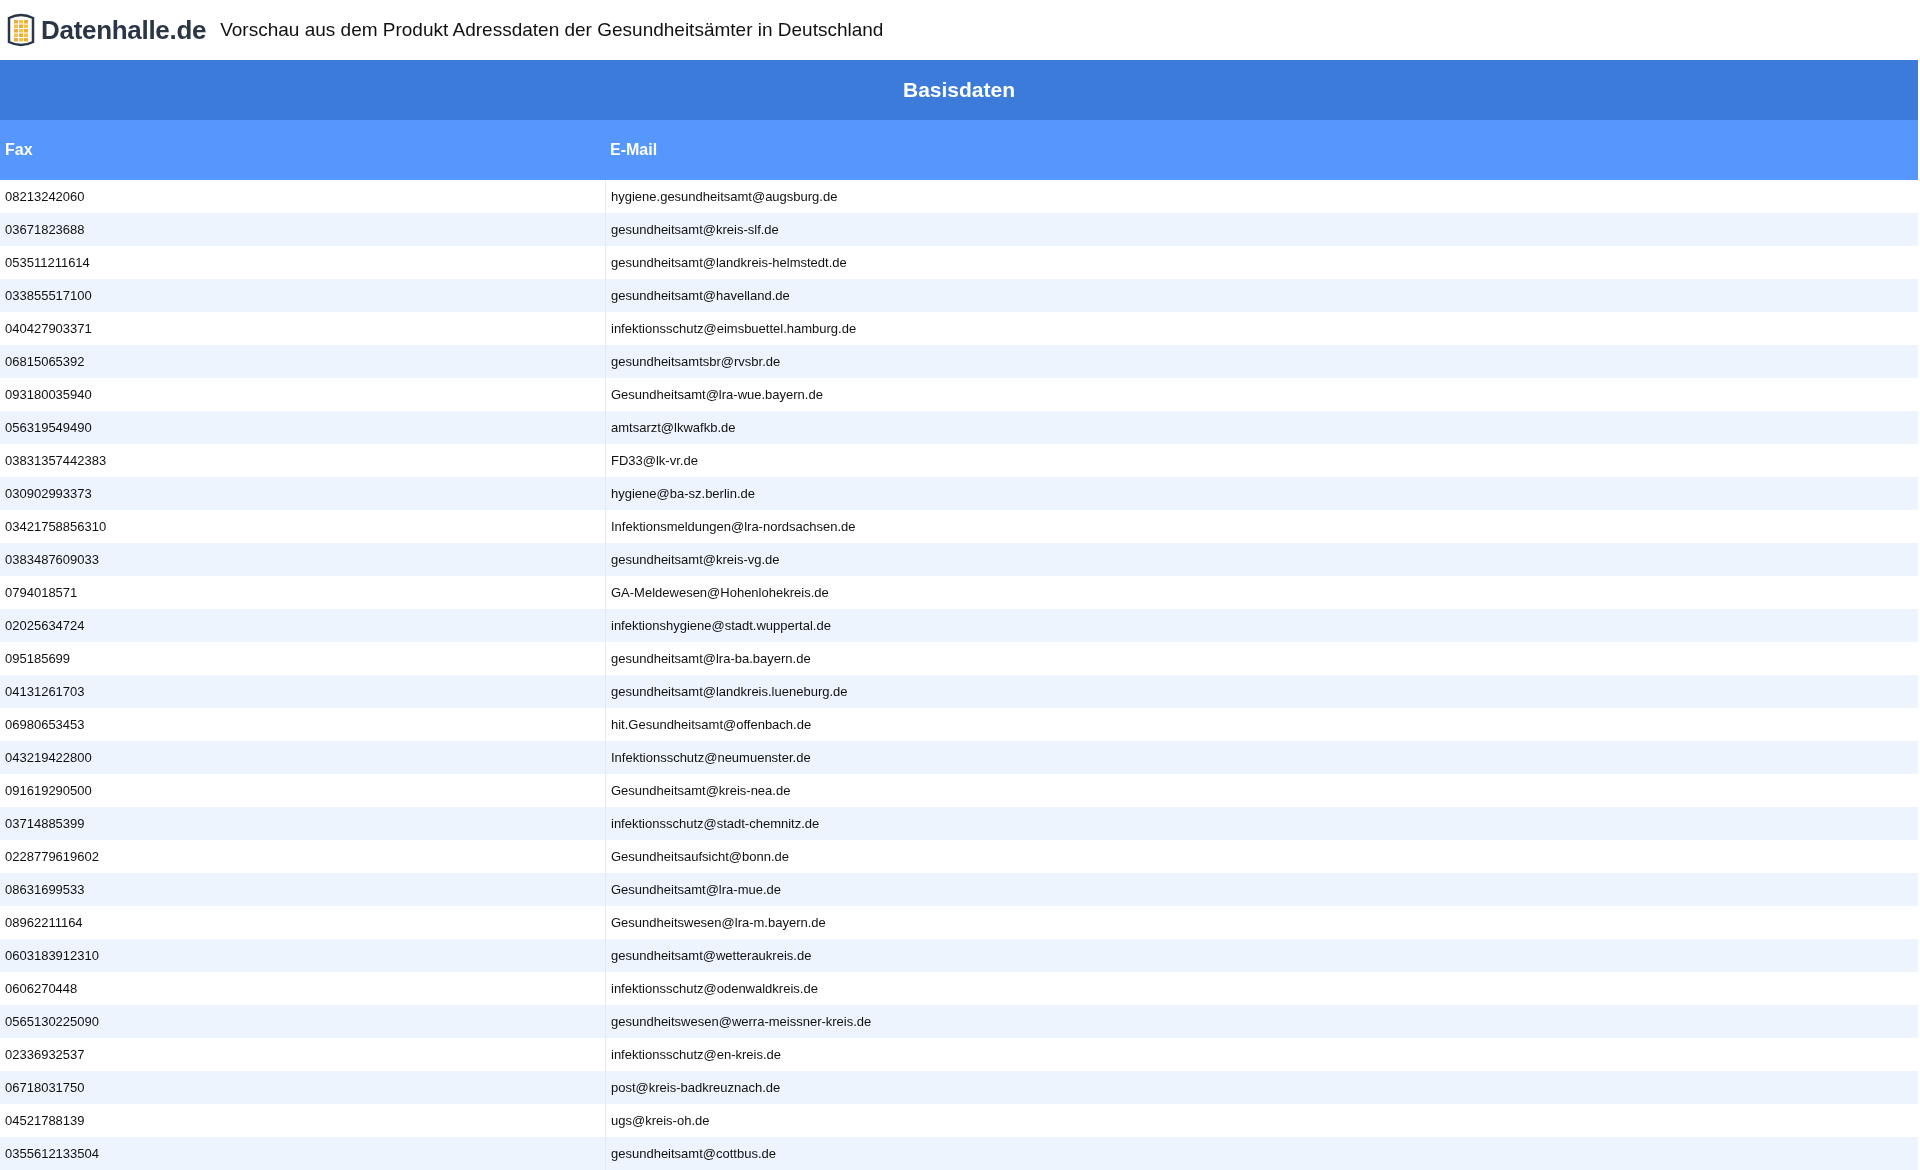 This screenshot has width=1920, height=1170. Describe the element at coordinates (1261, 625) in the screenshot. I see `table-cell: infektionshygiene@stadt.wuppertal.de` at that location.